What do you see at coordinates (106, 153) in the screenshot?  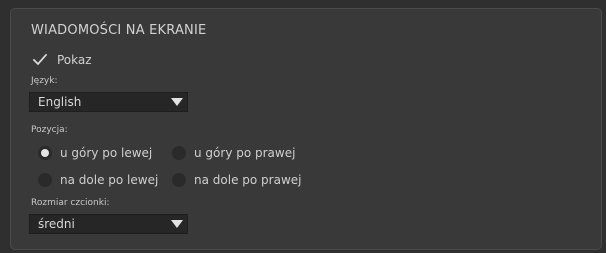 I see `radio-label: u góry po lewej` at bounding box center [106, 153].